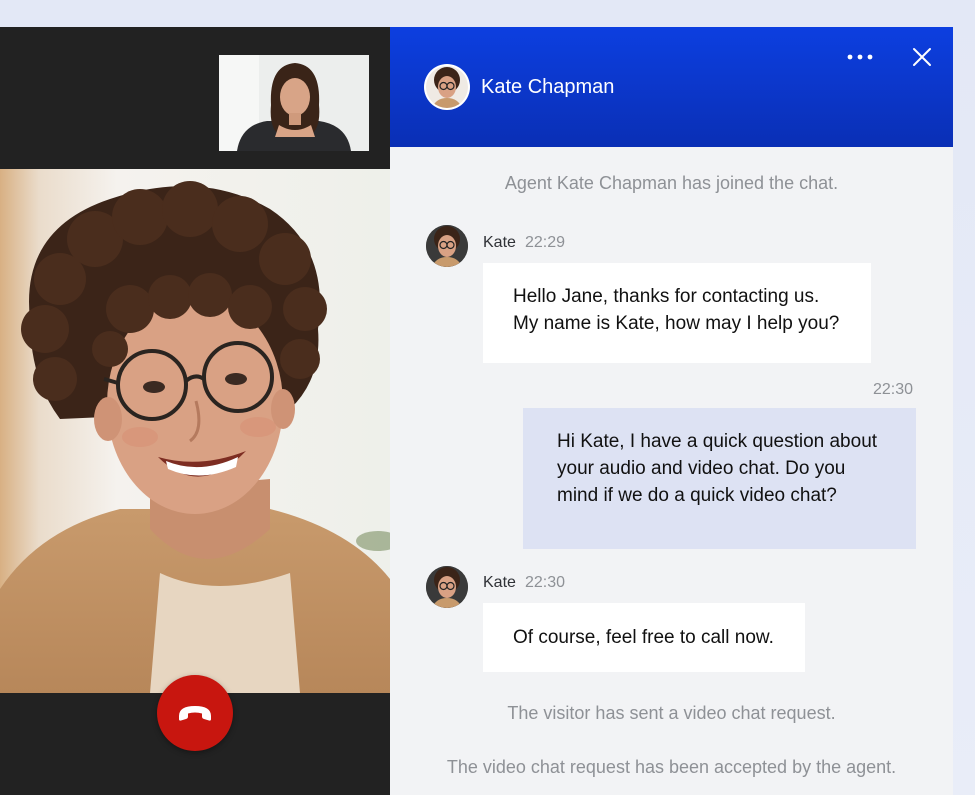 The width and height of the screenshot is (975, 795). I want to click on phone-hangup-icon, so click(195, 713).